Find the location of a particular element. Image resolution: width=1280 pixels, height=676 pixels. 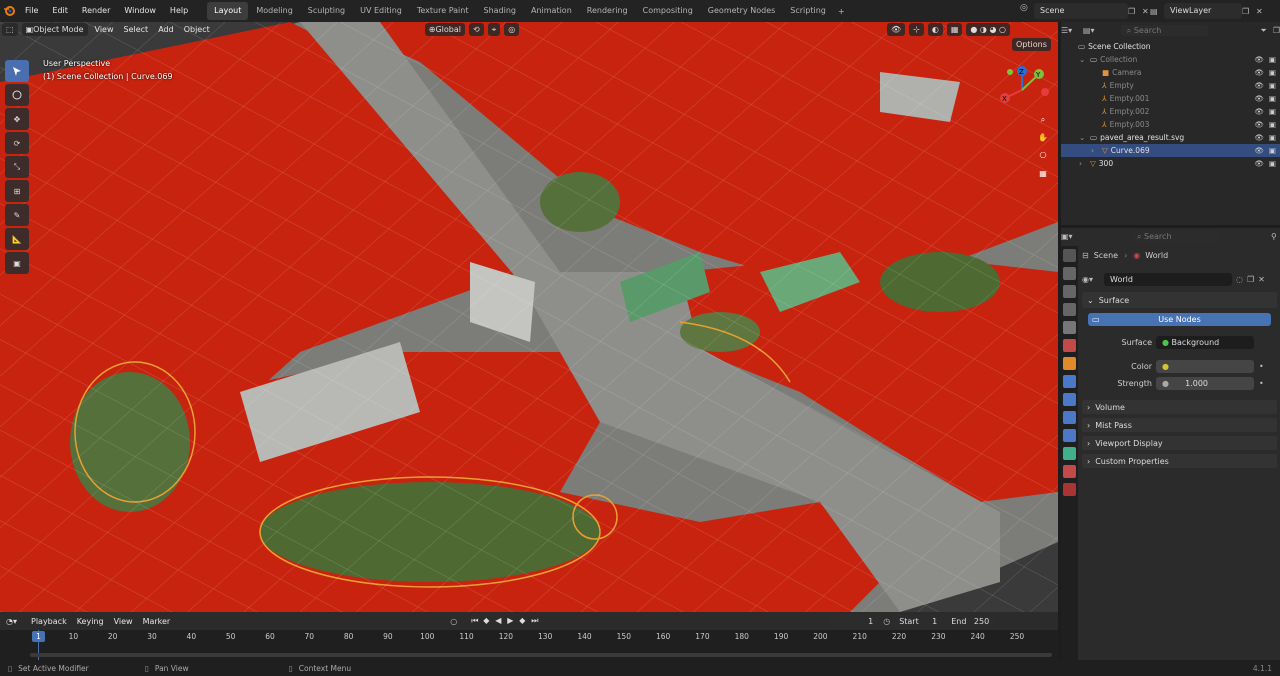

menu-edit: Edit is located at coordinates (60, 11).